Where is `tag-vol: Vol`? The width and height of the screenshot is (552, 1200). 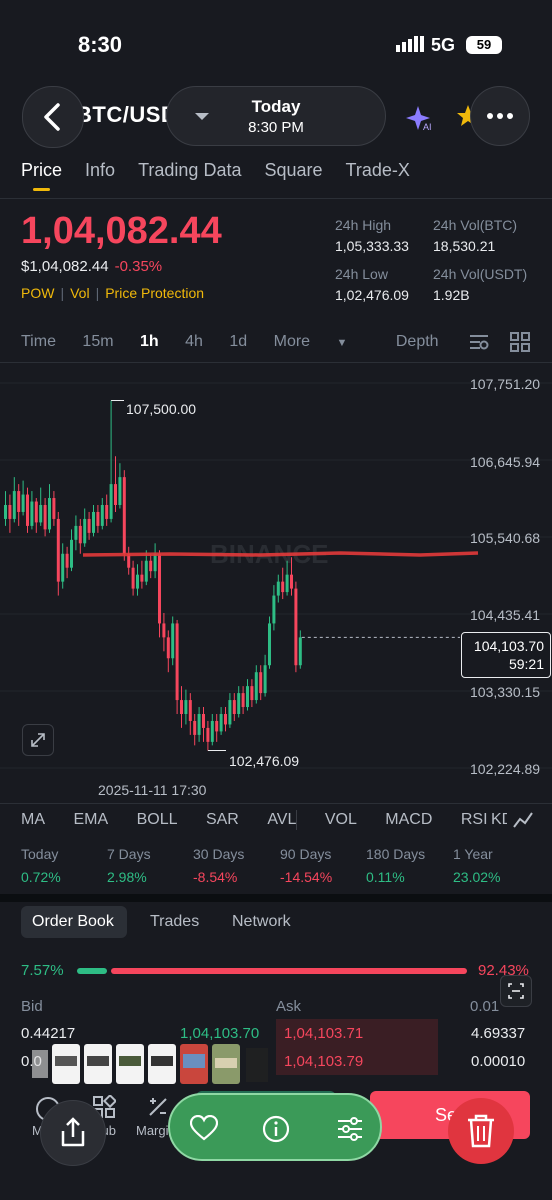
tag-vol: Vol is located at coordinates (79, 293).